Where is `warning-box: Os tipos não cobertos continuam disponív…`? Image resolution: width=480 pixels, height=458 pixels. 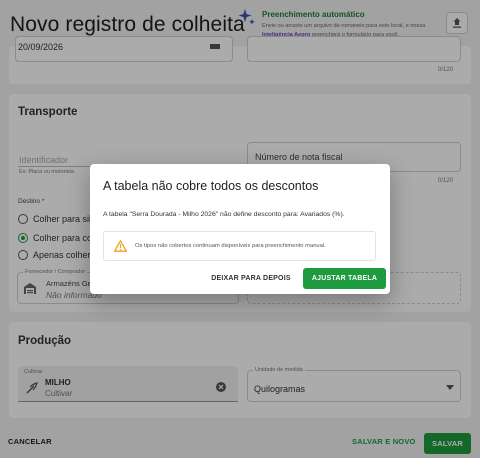
warning-box: Os tipos não cobertos continuam disponív… is located at coordinates (239, 246).